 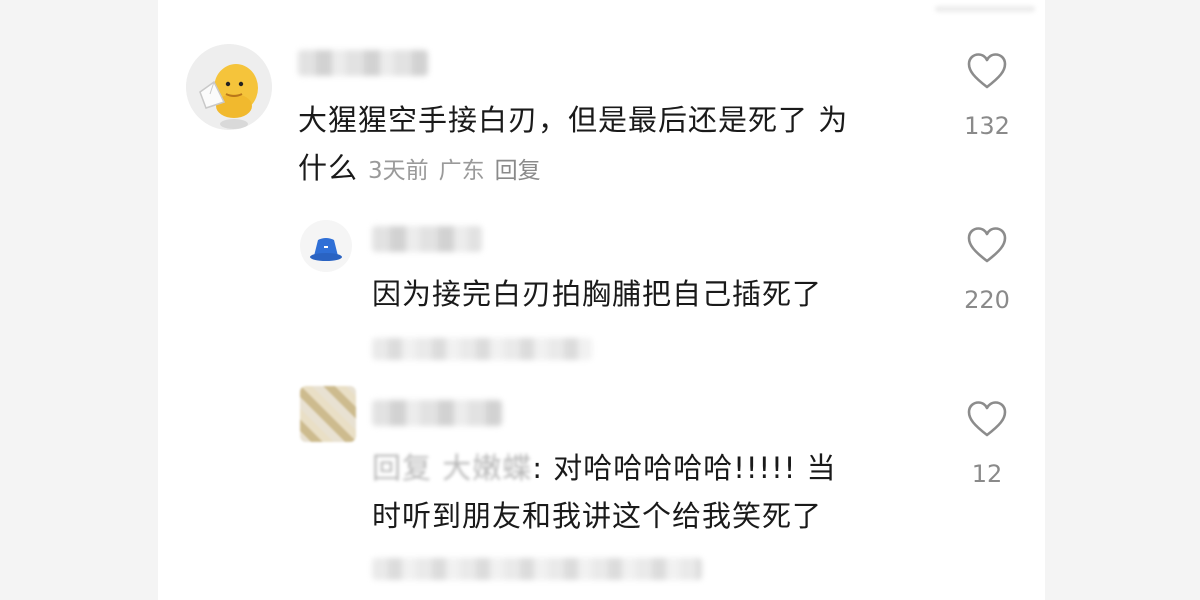 What do you see at coordinates (1122, 300) in the screenshot?
I see `right-margin` at bounding box center [1122, 300].